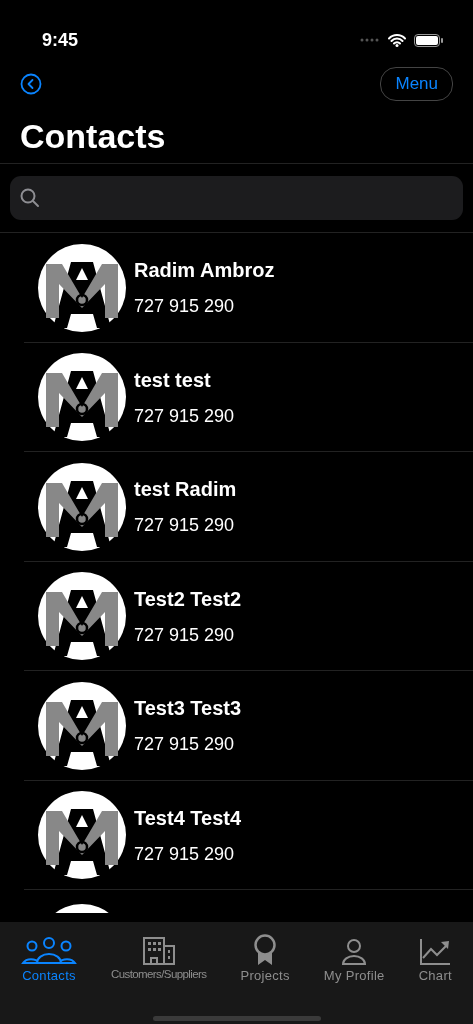  What do you see at coordinates (30, 198) in the screenshot?
I see `search-icon` at bounding box center [30, 198].